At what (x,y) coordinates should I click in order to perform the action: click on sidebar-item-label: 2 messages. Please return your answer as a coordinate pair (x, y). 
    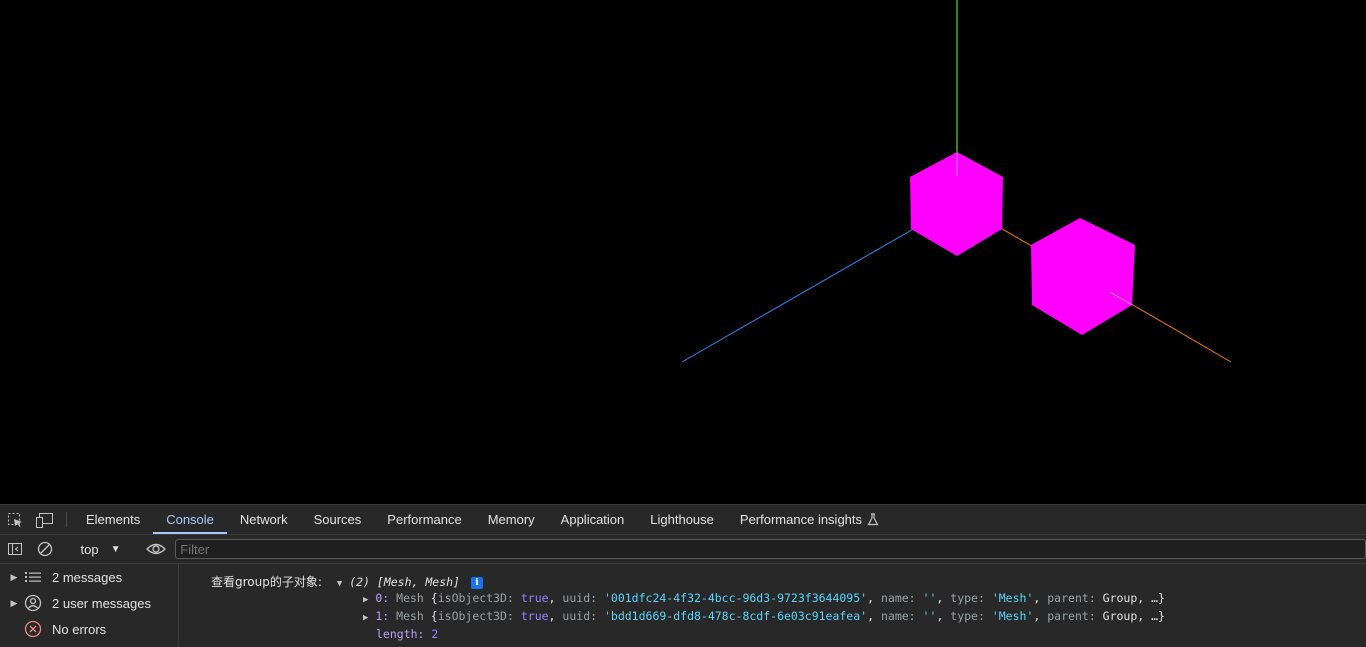
    Looking at the image, I should click on (87, 577).